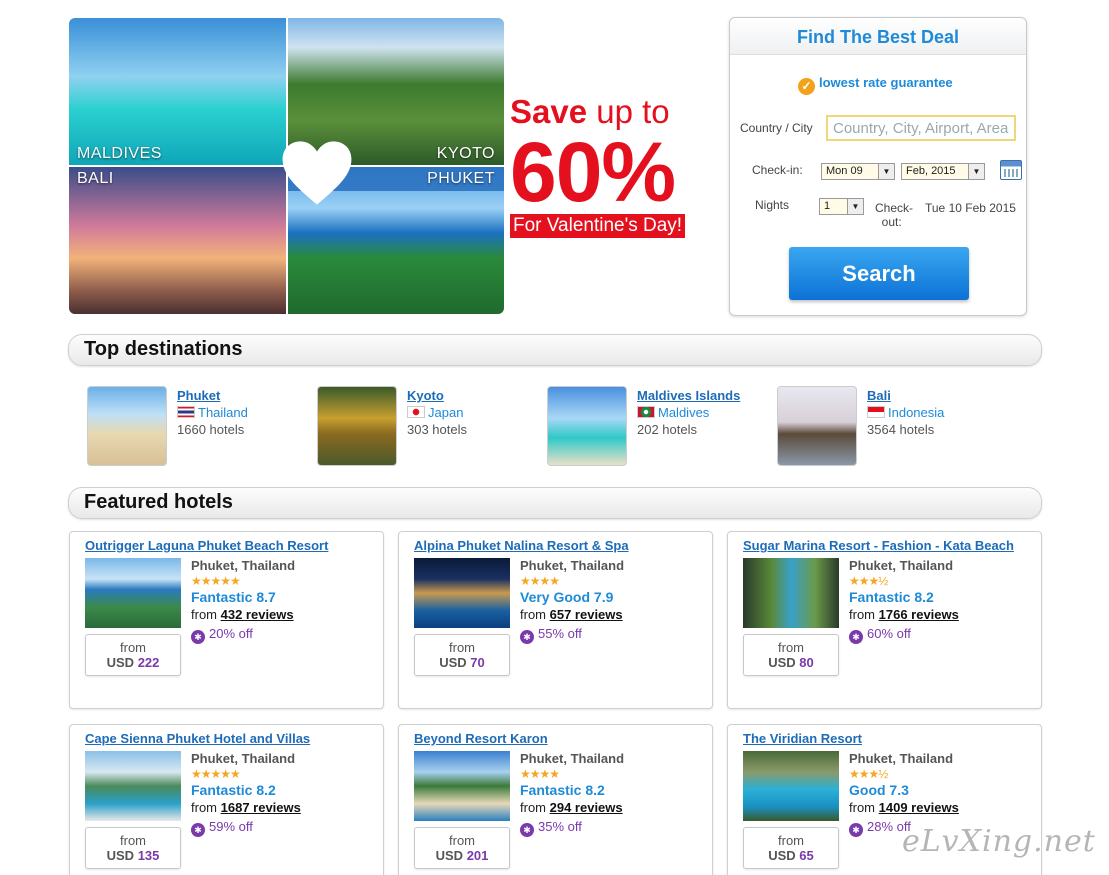 Image resolution: width=1109 pixels, height=875 pixels. What do you see at coordinates (216, 581) in the screenshot?
I see `star-rating-icon: ★★★★★` at bounding box center [216, 581].